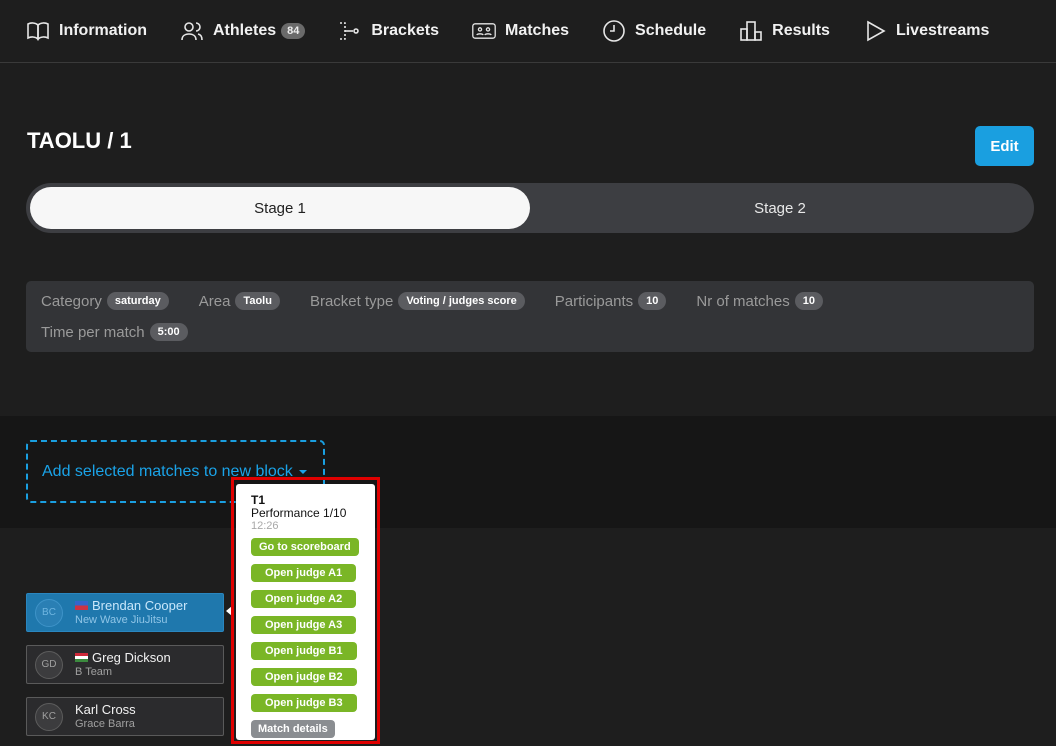 The width and height of the screenshot is (1056, 746). What do you see at coordinates (131, 657) in the screenshot?
I see `athlete-name: Greg Dickson` at bounding box center [131, 657].